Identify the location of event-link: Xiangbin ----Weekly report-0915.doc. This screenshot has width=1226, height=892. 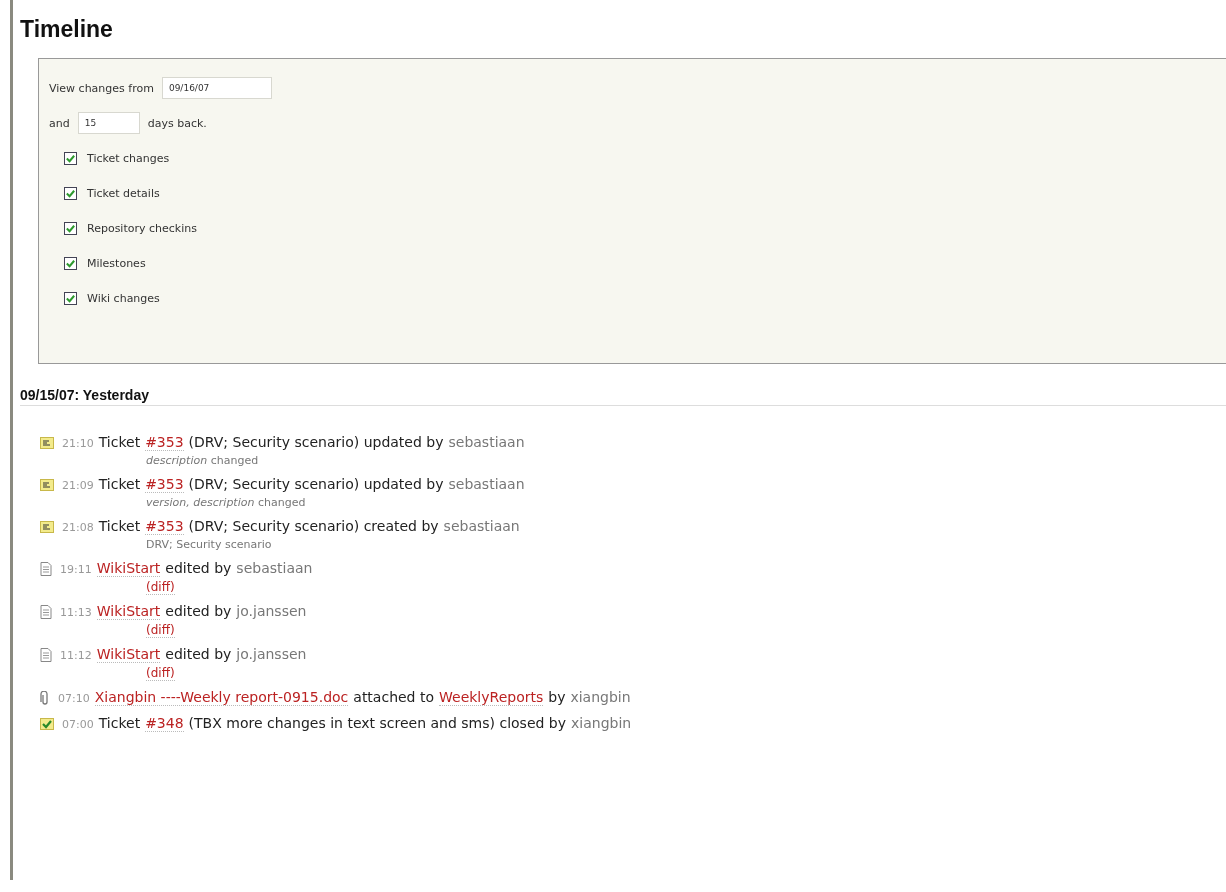
(221, 697).